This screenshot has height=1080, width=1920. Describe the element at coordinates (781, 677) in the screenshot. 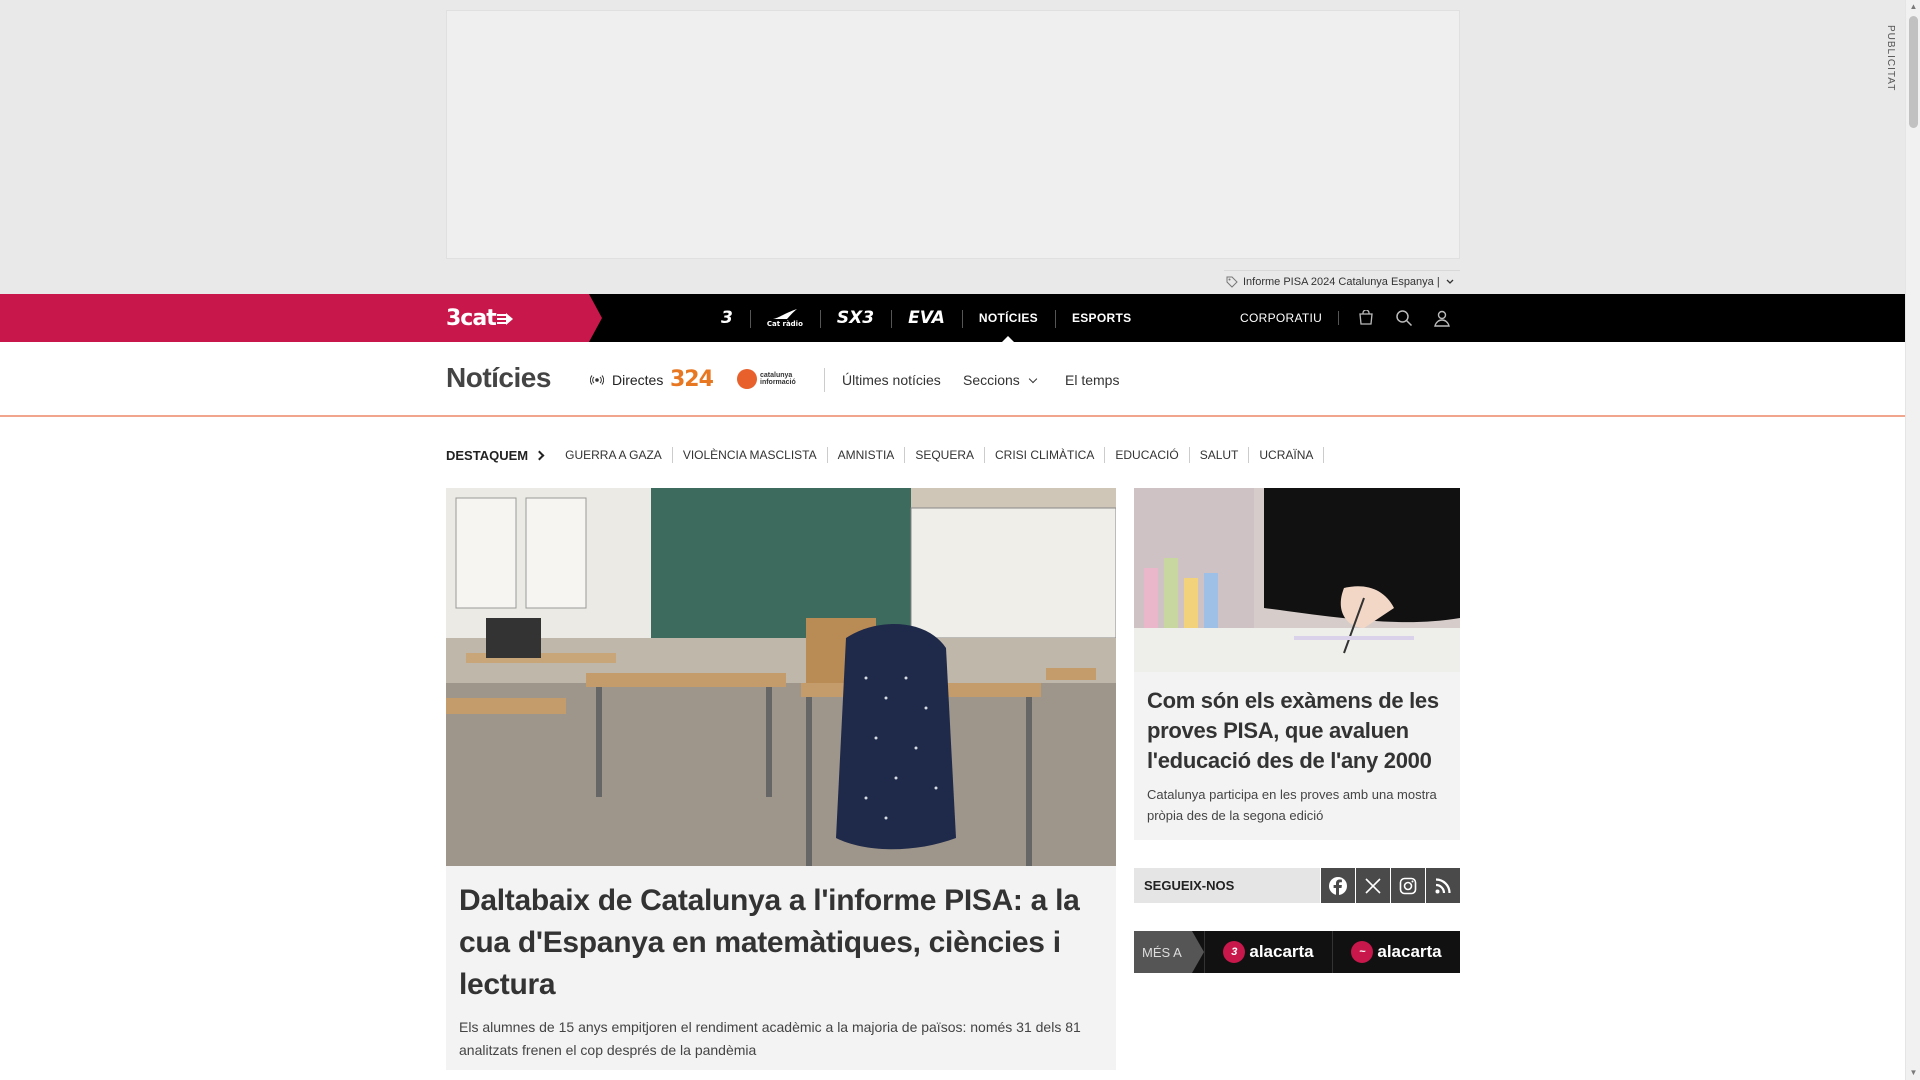

I see `classroom-photo` at that location.